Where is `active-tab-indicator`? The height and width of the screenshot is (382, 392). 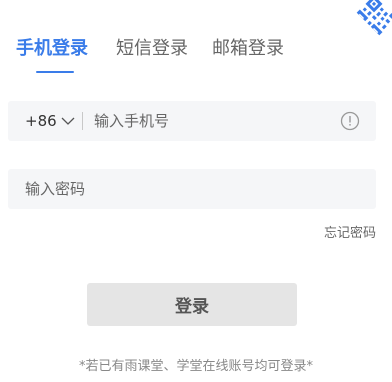 active-tab-indicator is located at coordinates (55, 72).